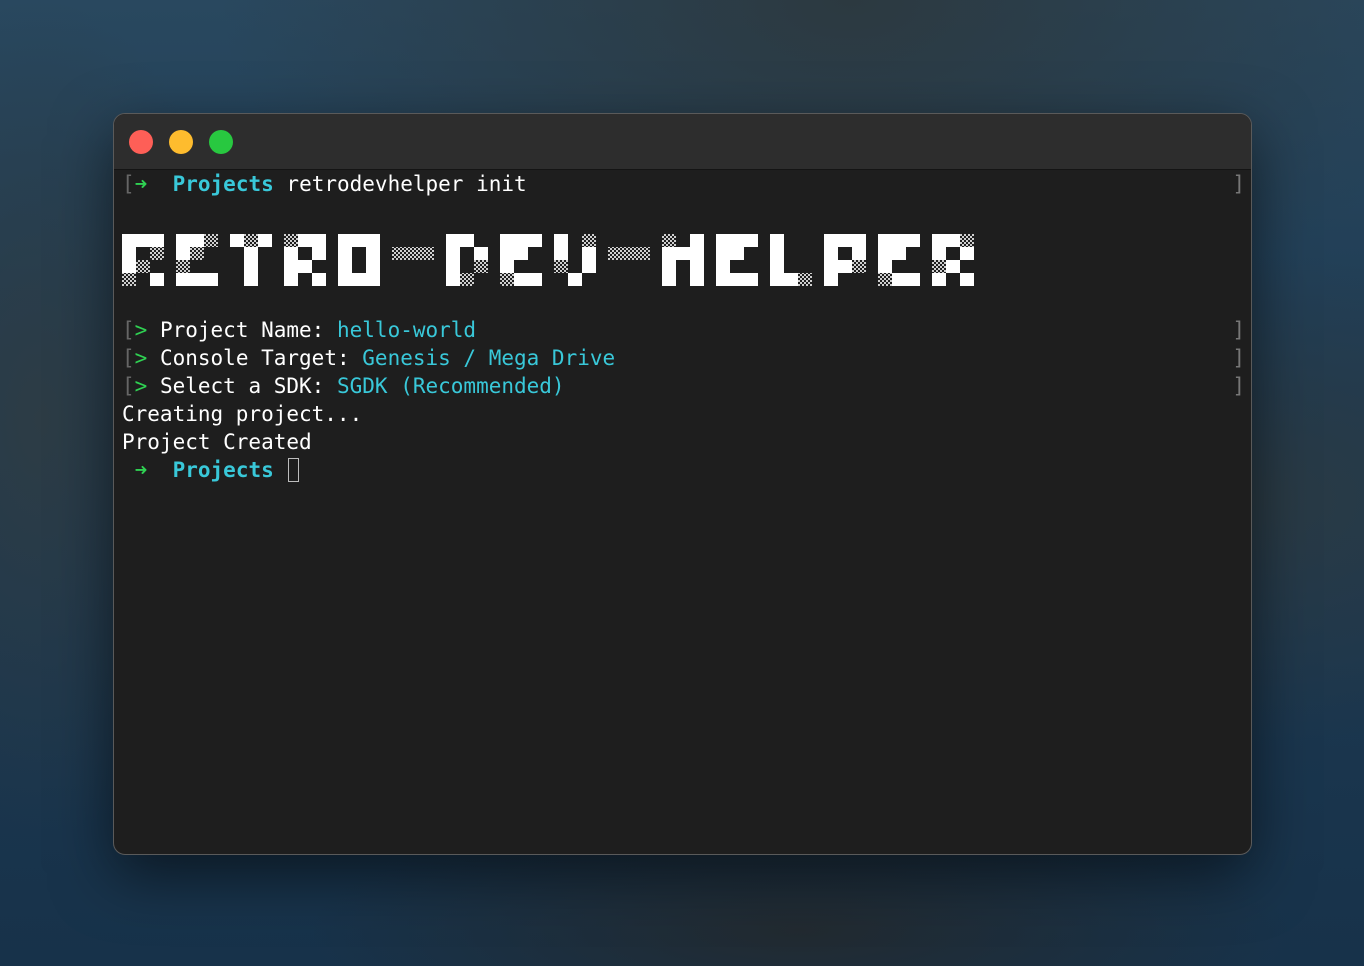 This screenshot has height=966, width=1364. What do you see at coordinates (217, 442) in the screenshot?
I see `output-line: Project Created` at bounding box center [217, 442].